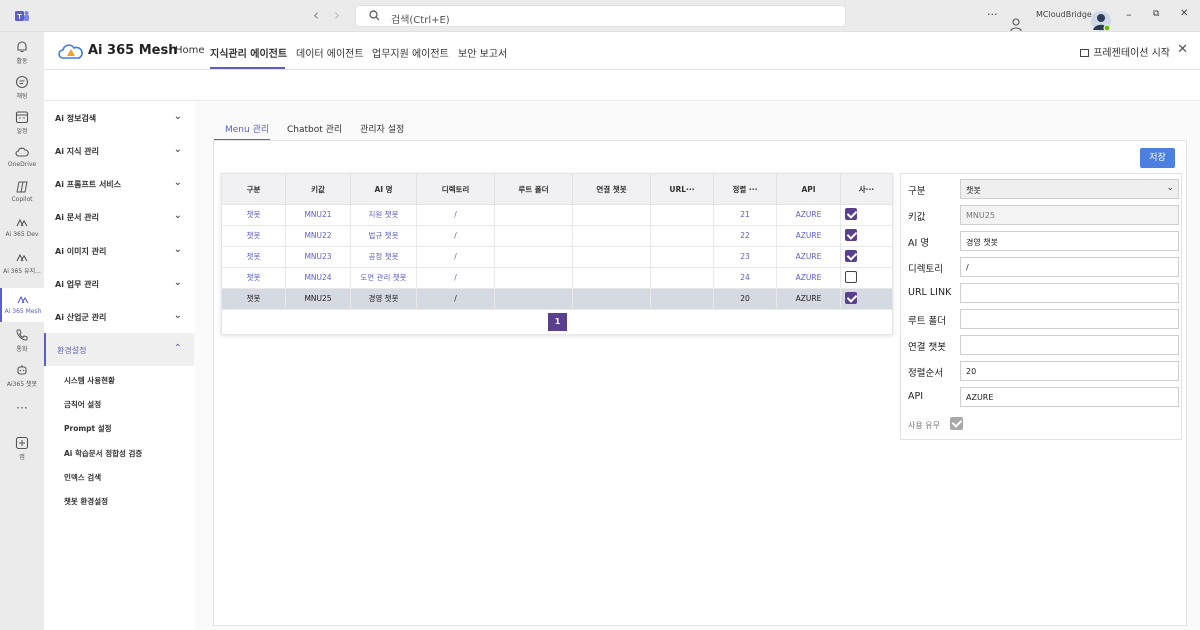  I want to click on sidebar-sub-prompt: Prompt 설정, so click(88, 428).